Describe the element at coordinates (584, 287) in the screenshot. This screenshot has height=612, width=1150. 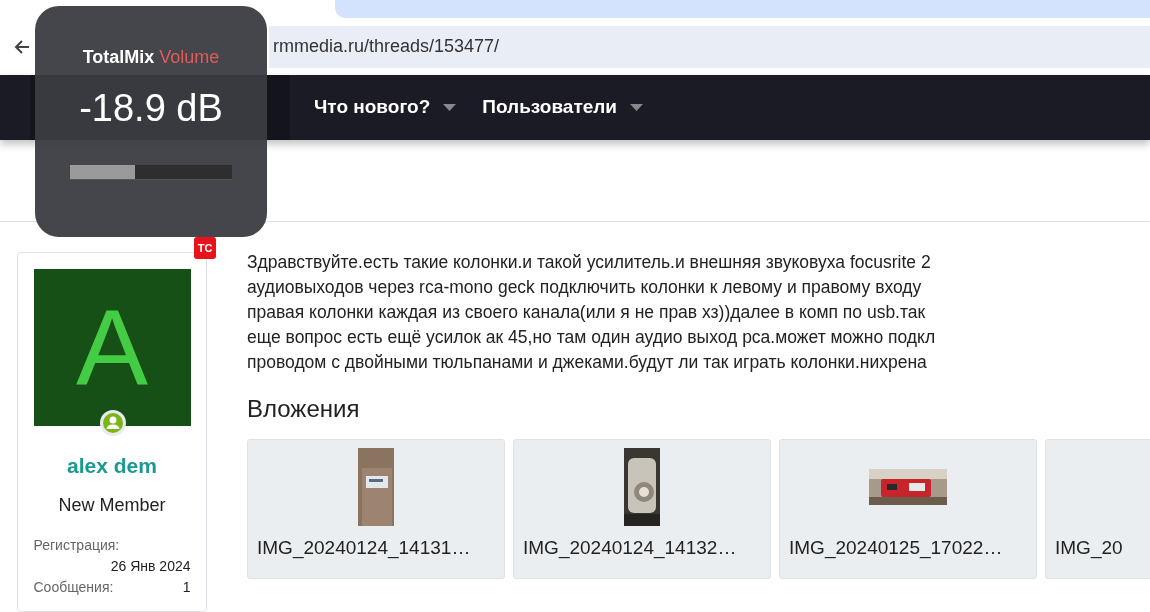
I see `post-text-line: аудиовыходов через rca-mono geck подключить колонки к левому и правому входу` at that location.